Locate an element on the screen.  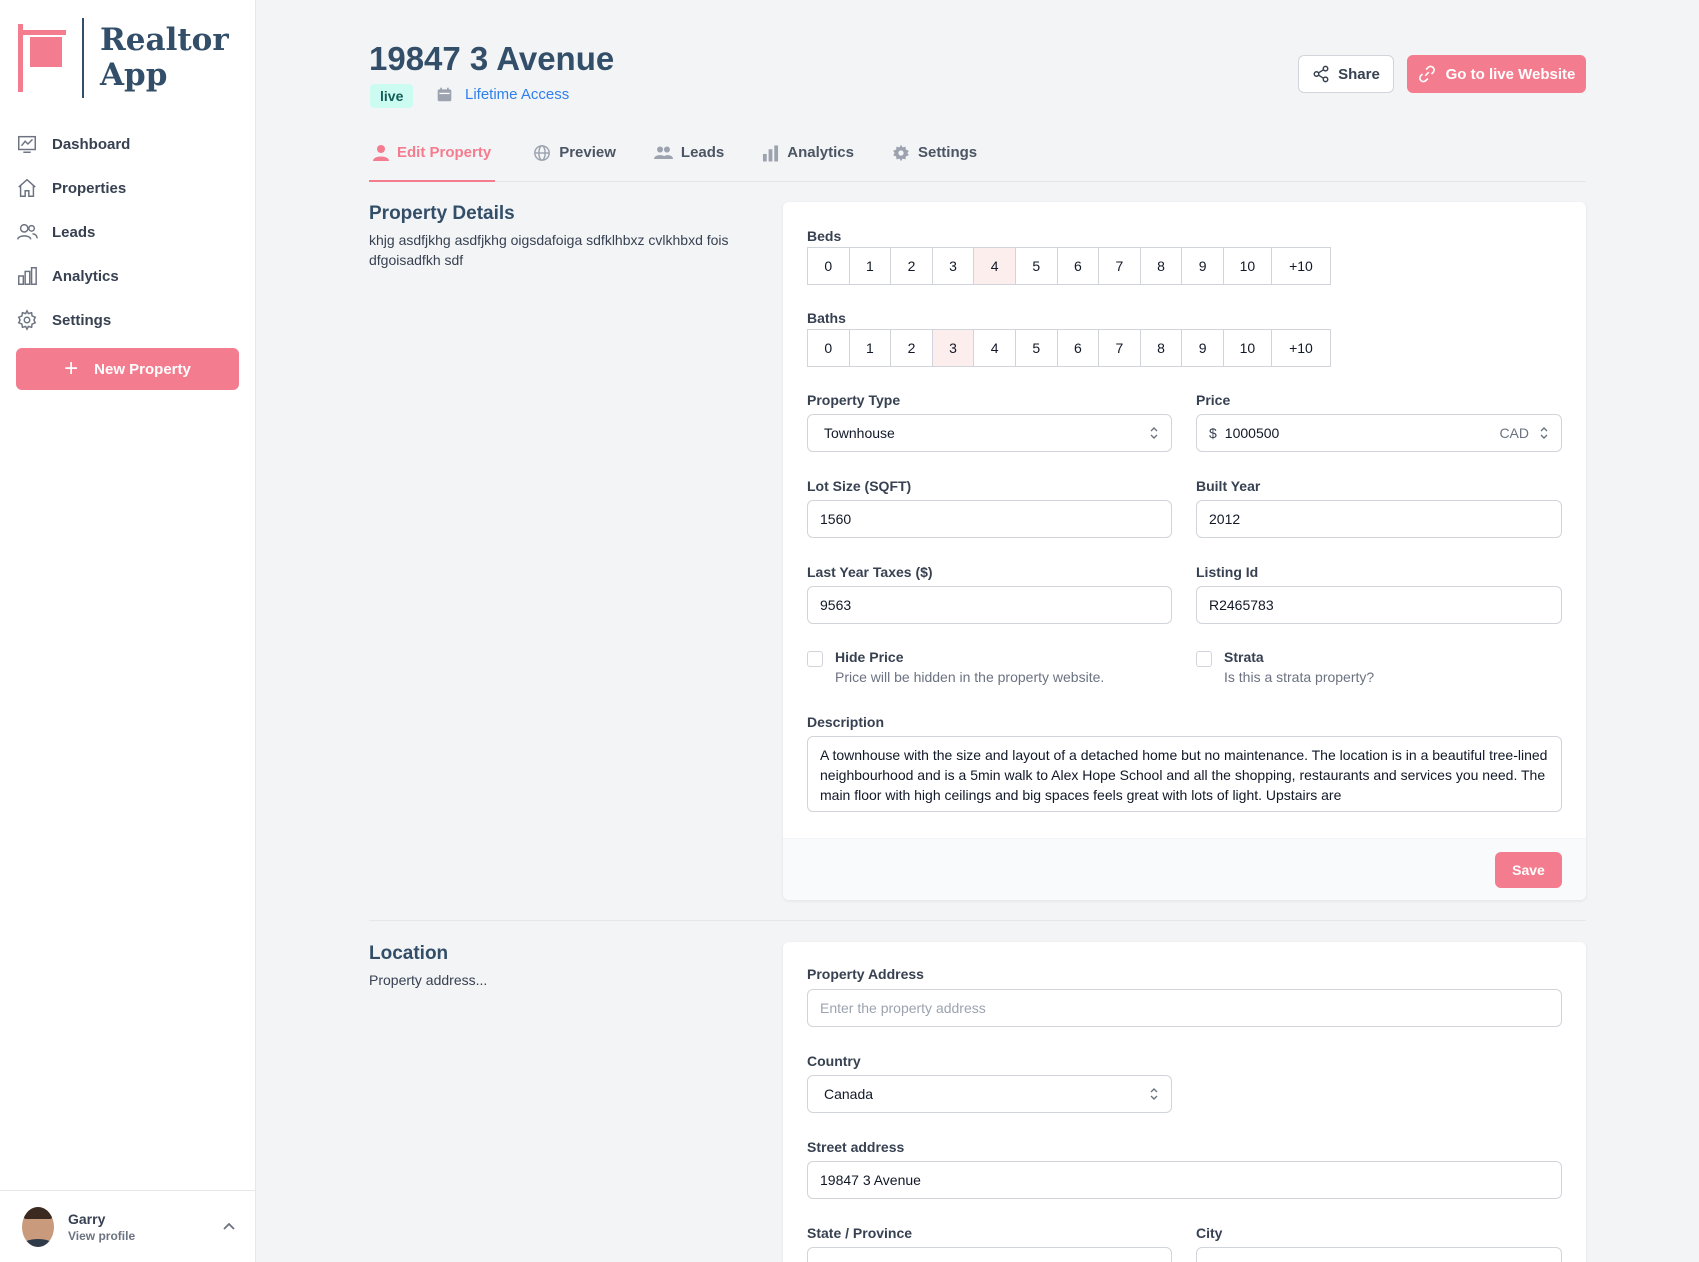
baths-selector: 0 1 2 3 4 5 6 7 8 9 10 +10 is located at coordinates (1069, 348).